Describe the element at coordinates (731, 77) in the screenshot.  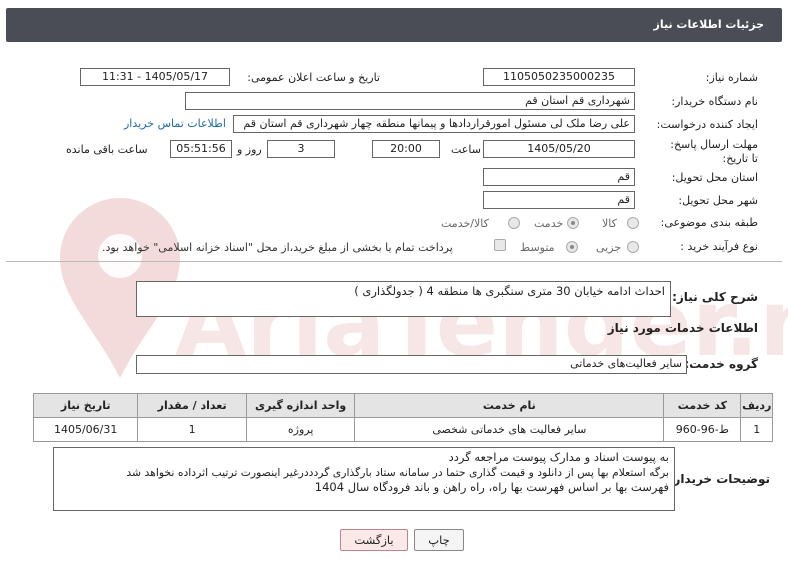
I see `need-number-label: شماره نیاز:` at that location.